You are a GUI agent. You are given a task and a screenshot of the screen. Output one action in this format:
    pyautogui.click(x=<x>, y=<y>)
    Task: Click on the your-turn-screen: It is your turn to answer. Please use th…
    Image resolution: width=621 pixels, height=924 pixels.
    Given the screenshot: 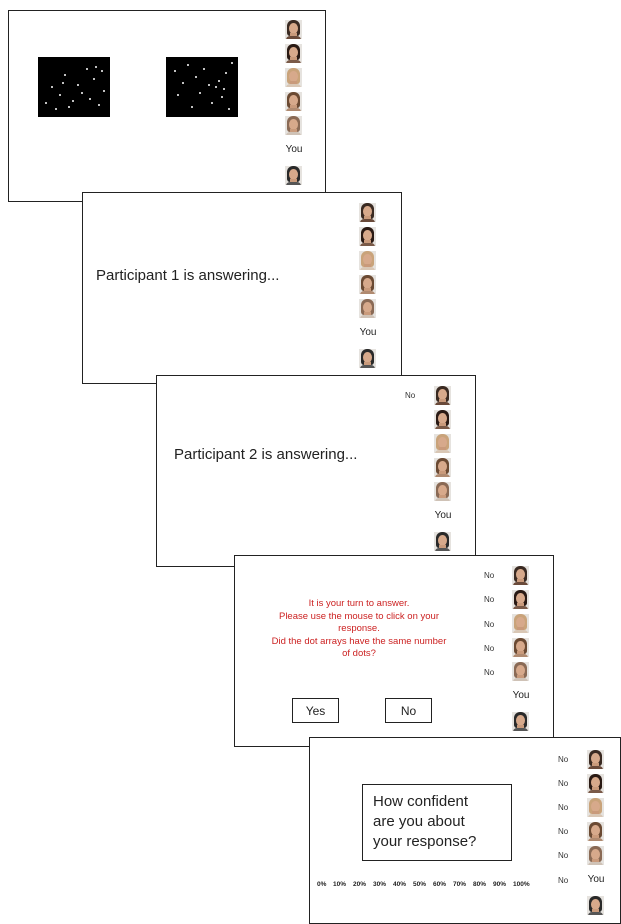 What is the action you would take?
    pyautogui.click(x=394, y=651)
    